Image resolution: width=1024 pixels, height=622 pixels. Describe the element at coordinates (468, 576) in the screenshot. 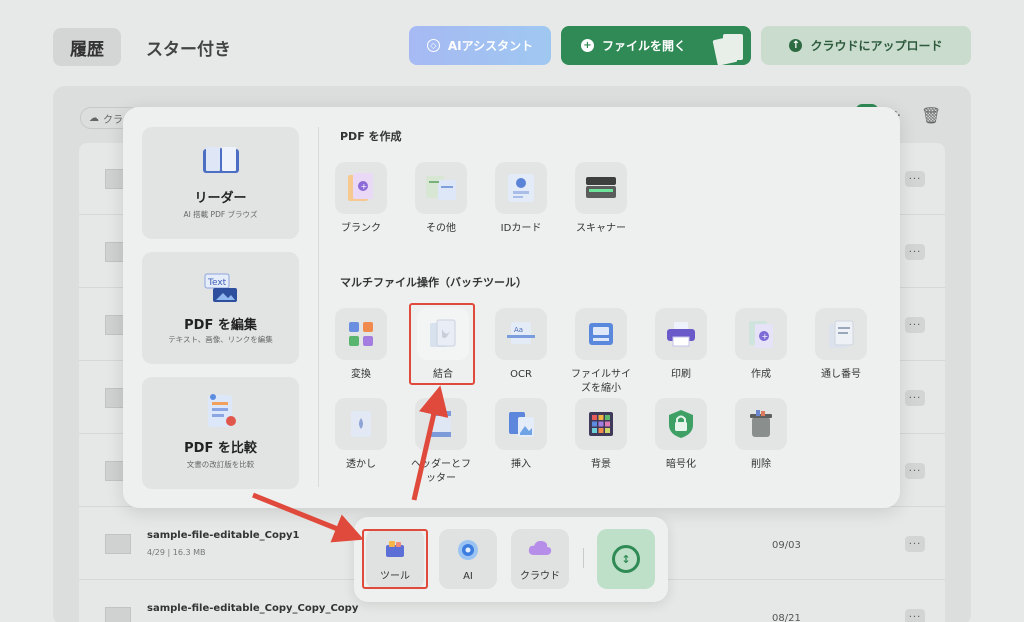

I see `dock-ai-label: AI` at that location.